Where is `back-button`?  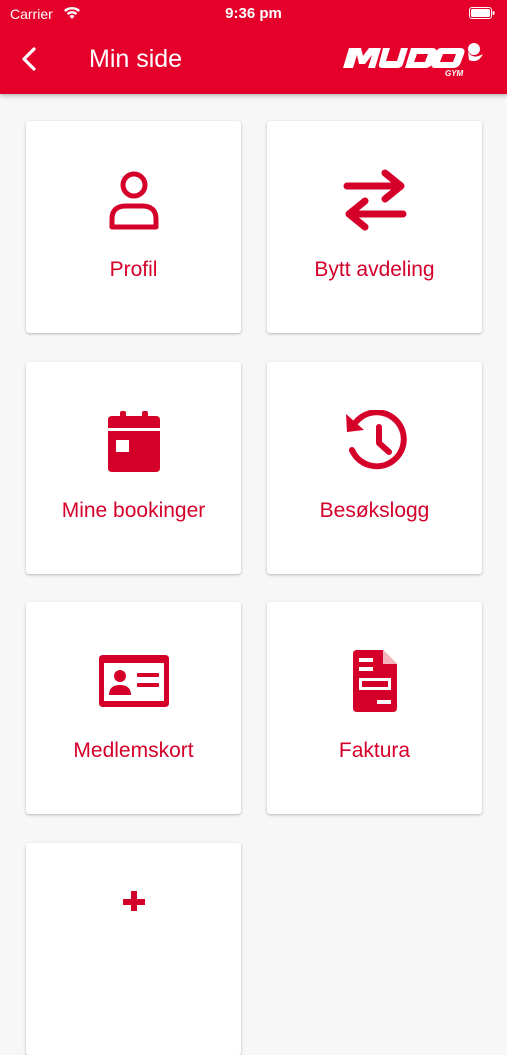 back-button is located at coordinates (29, 59).